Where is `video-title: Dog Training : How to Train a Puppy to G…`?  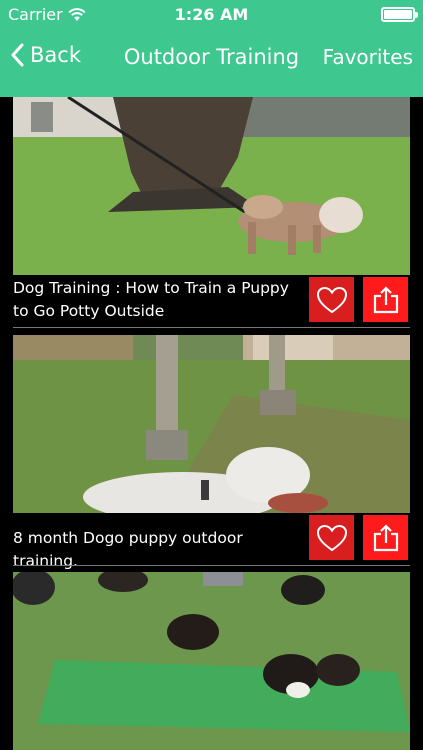 video-title: Dog Training : How to Train a Puppy to G… is located at coordinates (151, 299).